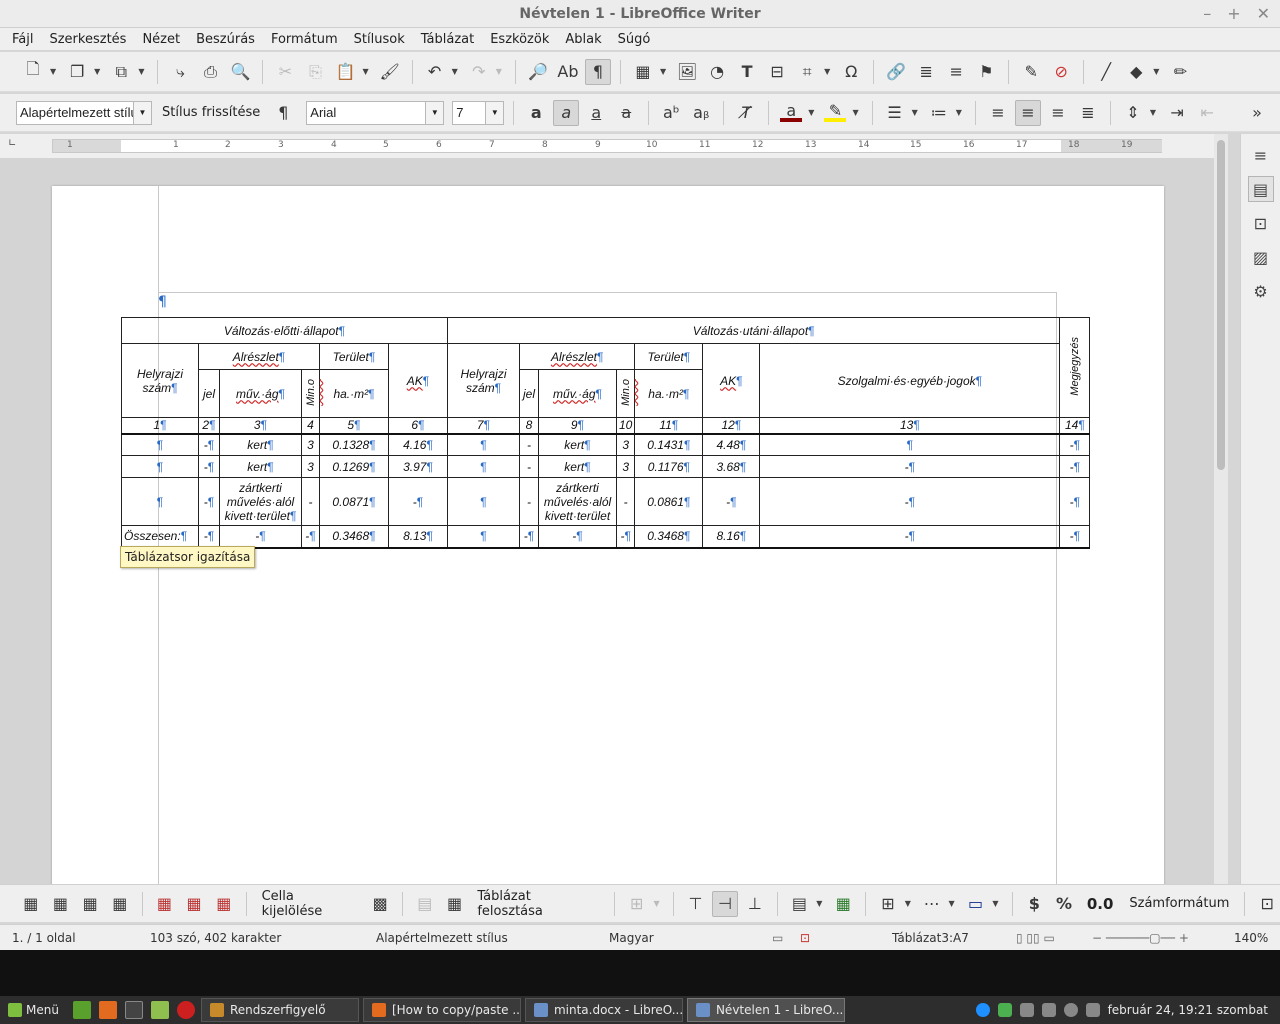  I want to click on navigator-icon: ⚙, so click(1261, 291).